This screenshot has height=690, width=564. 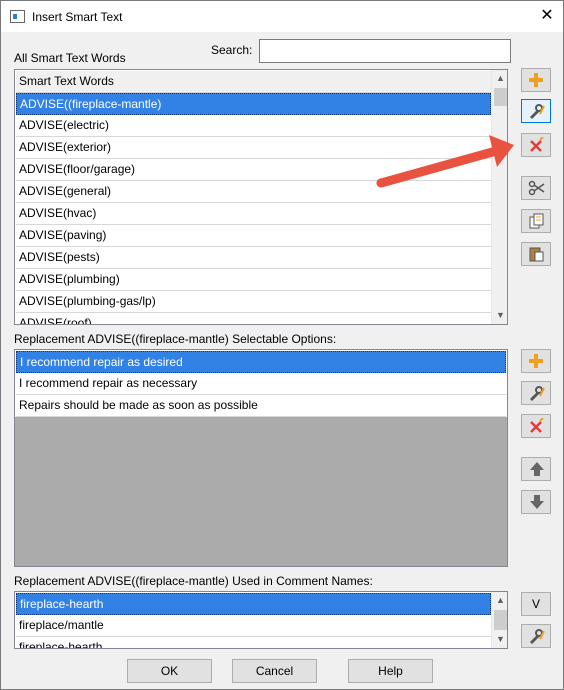 What do you see at coordinates (253, 104) in the screenshot?
I see `list-item: ADVISE((fireplace-mantle)` at bounding box center [253, 104].